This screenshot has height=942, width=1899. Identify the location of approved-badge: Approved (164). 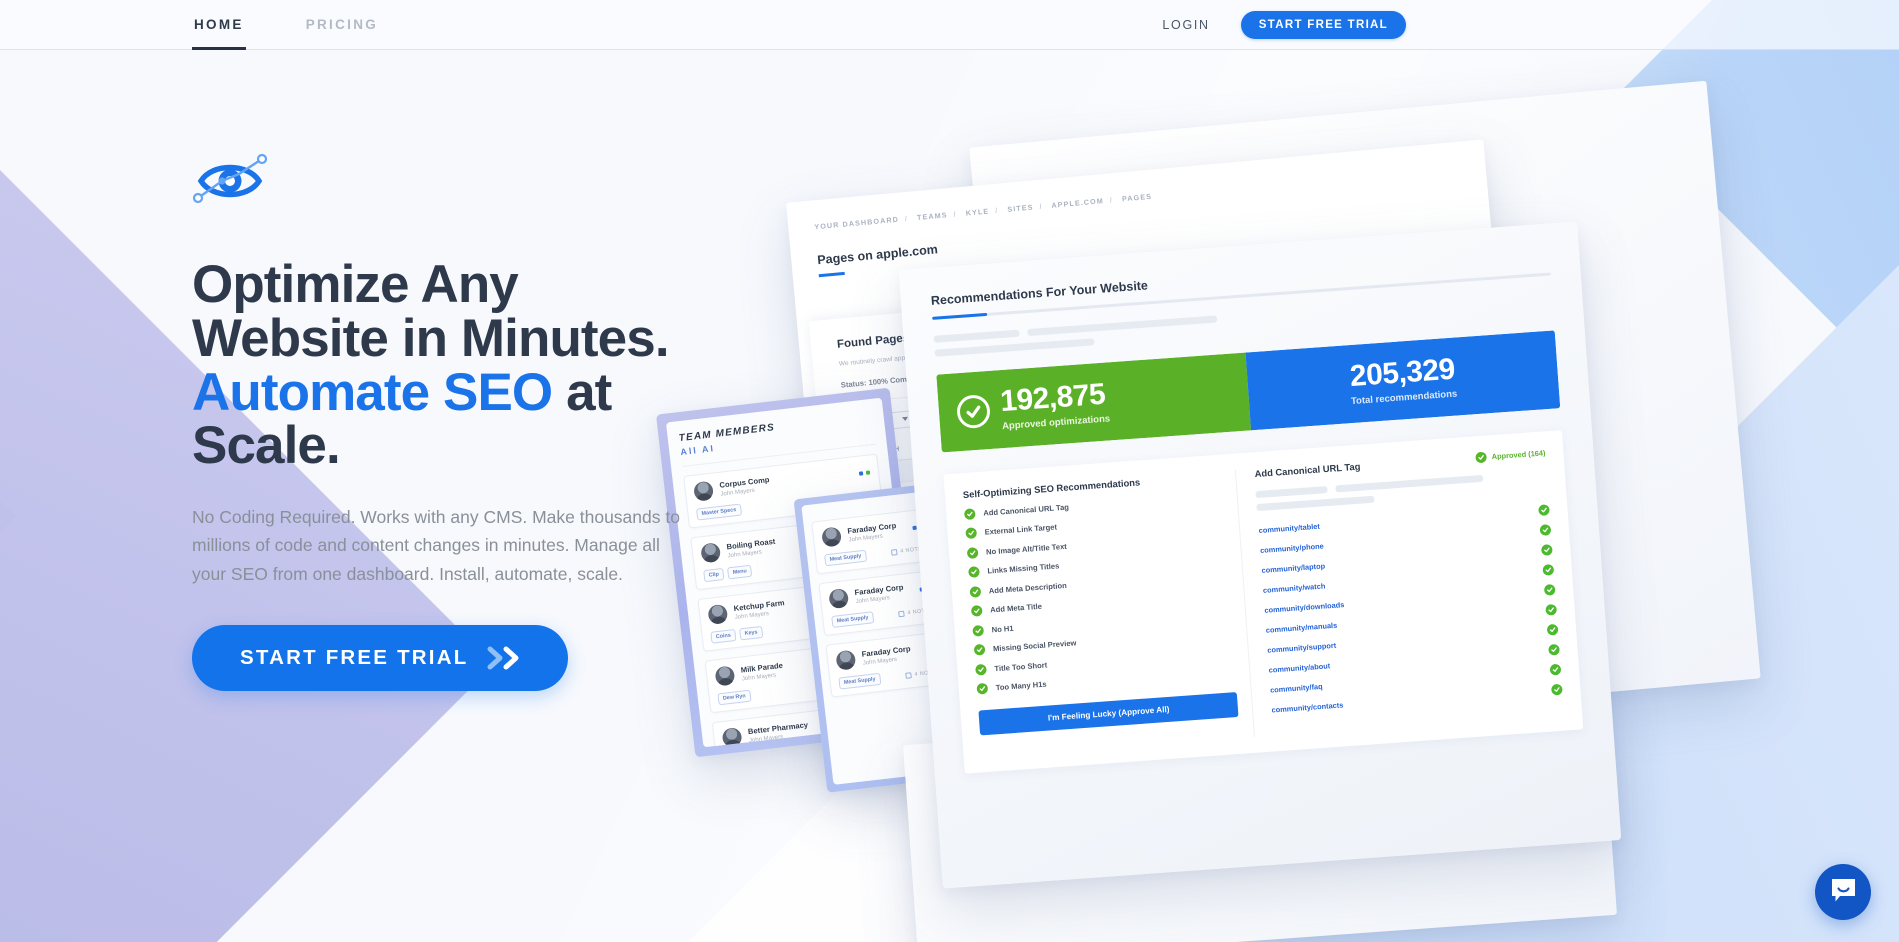
(1510, 455).